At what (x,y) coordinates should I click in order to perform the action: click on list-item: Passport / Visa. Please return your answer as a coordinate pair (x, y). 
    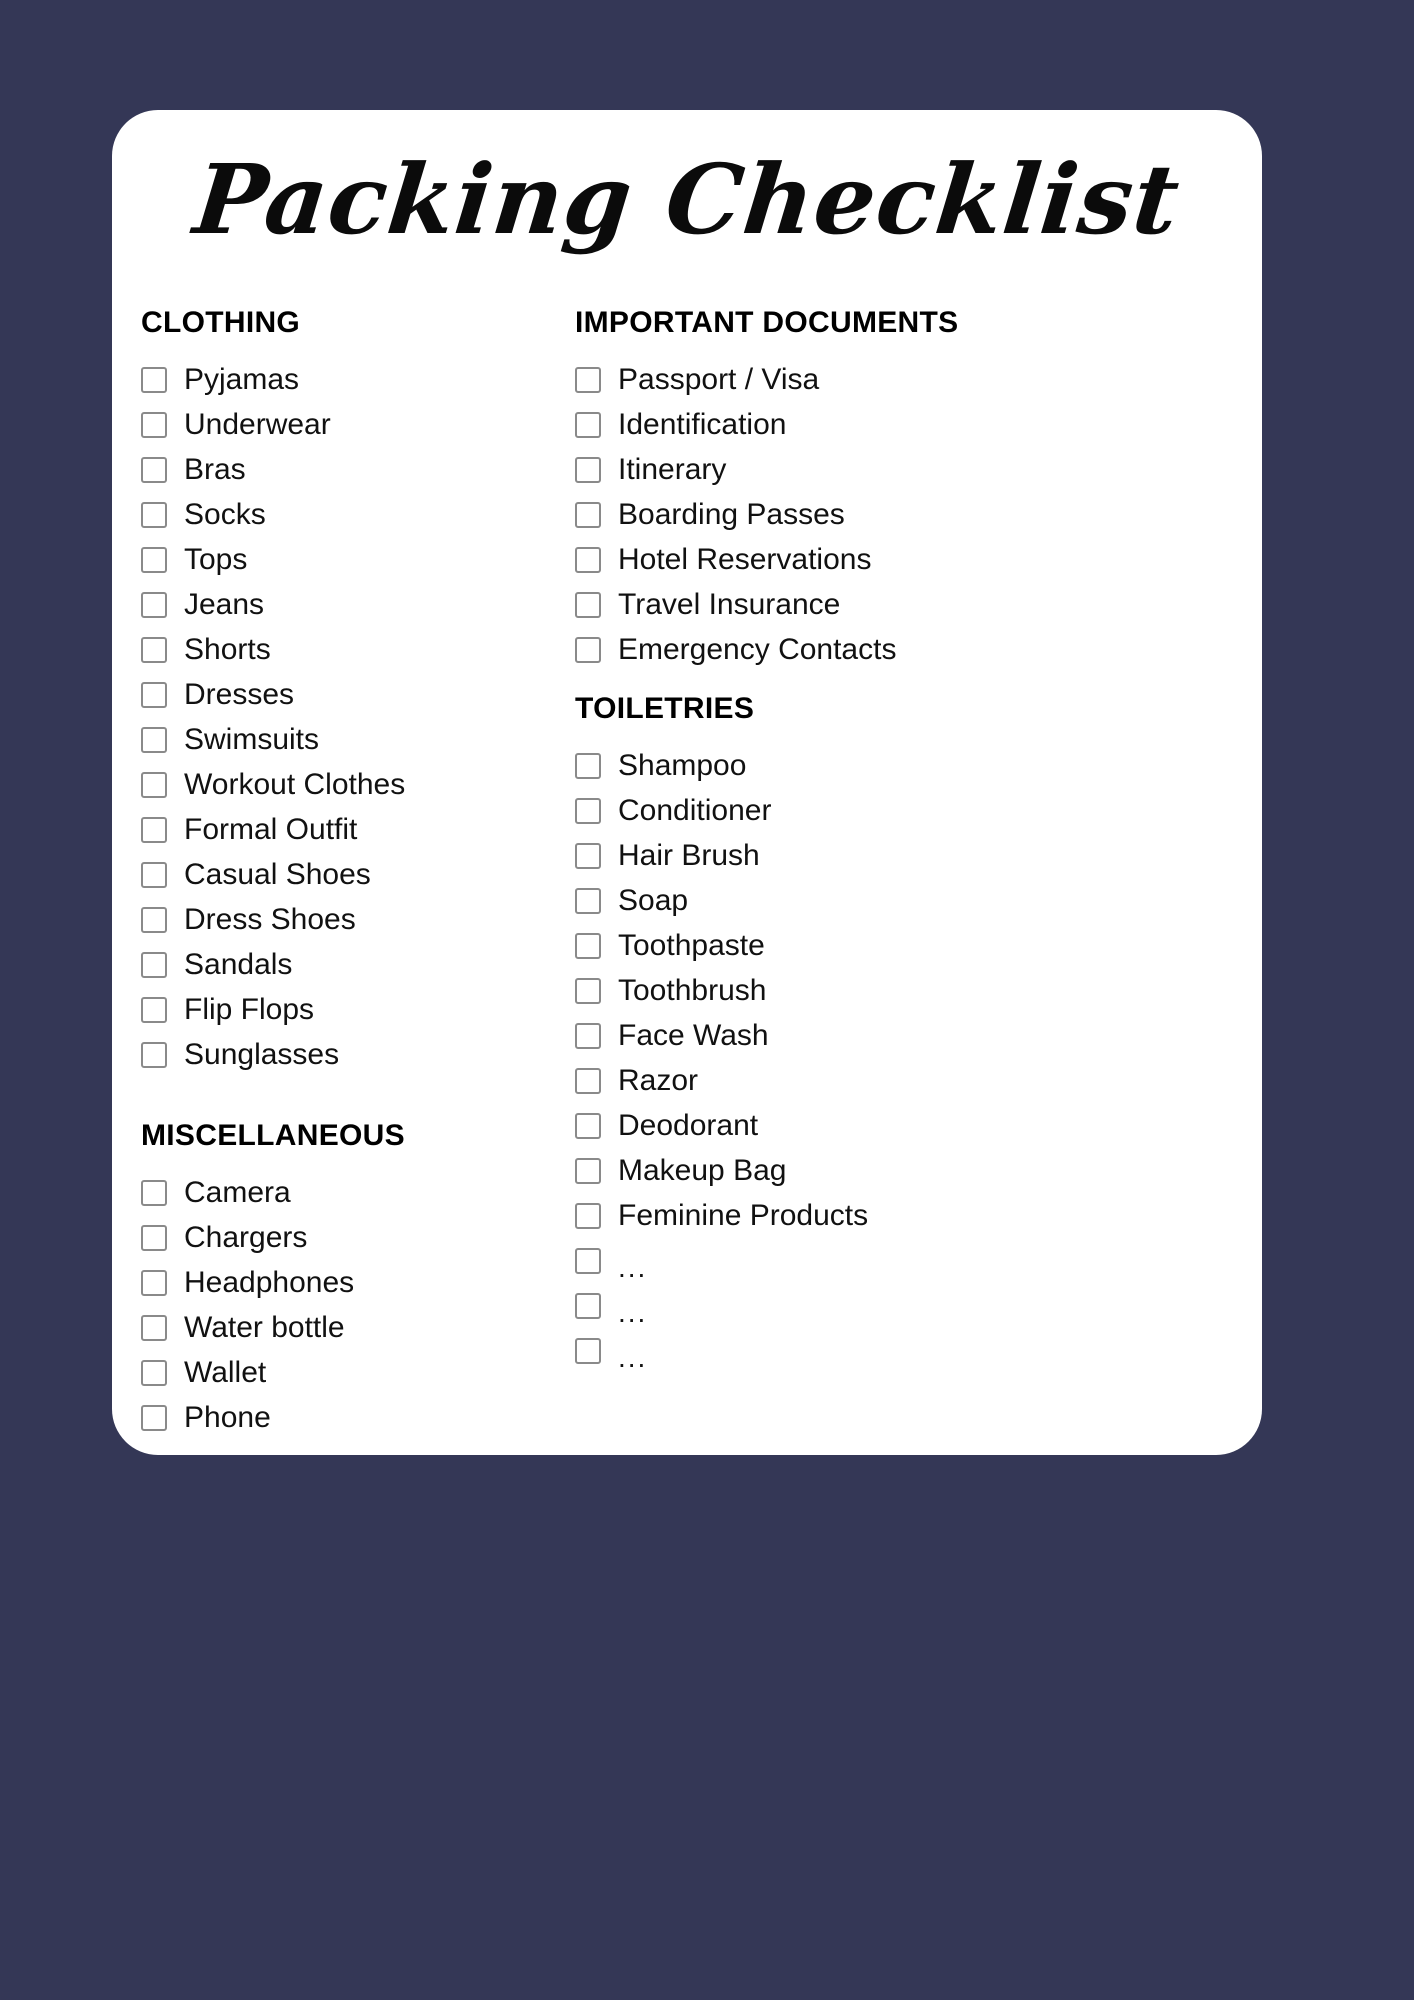
    Looking at the image, I should click on (918, 379).